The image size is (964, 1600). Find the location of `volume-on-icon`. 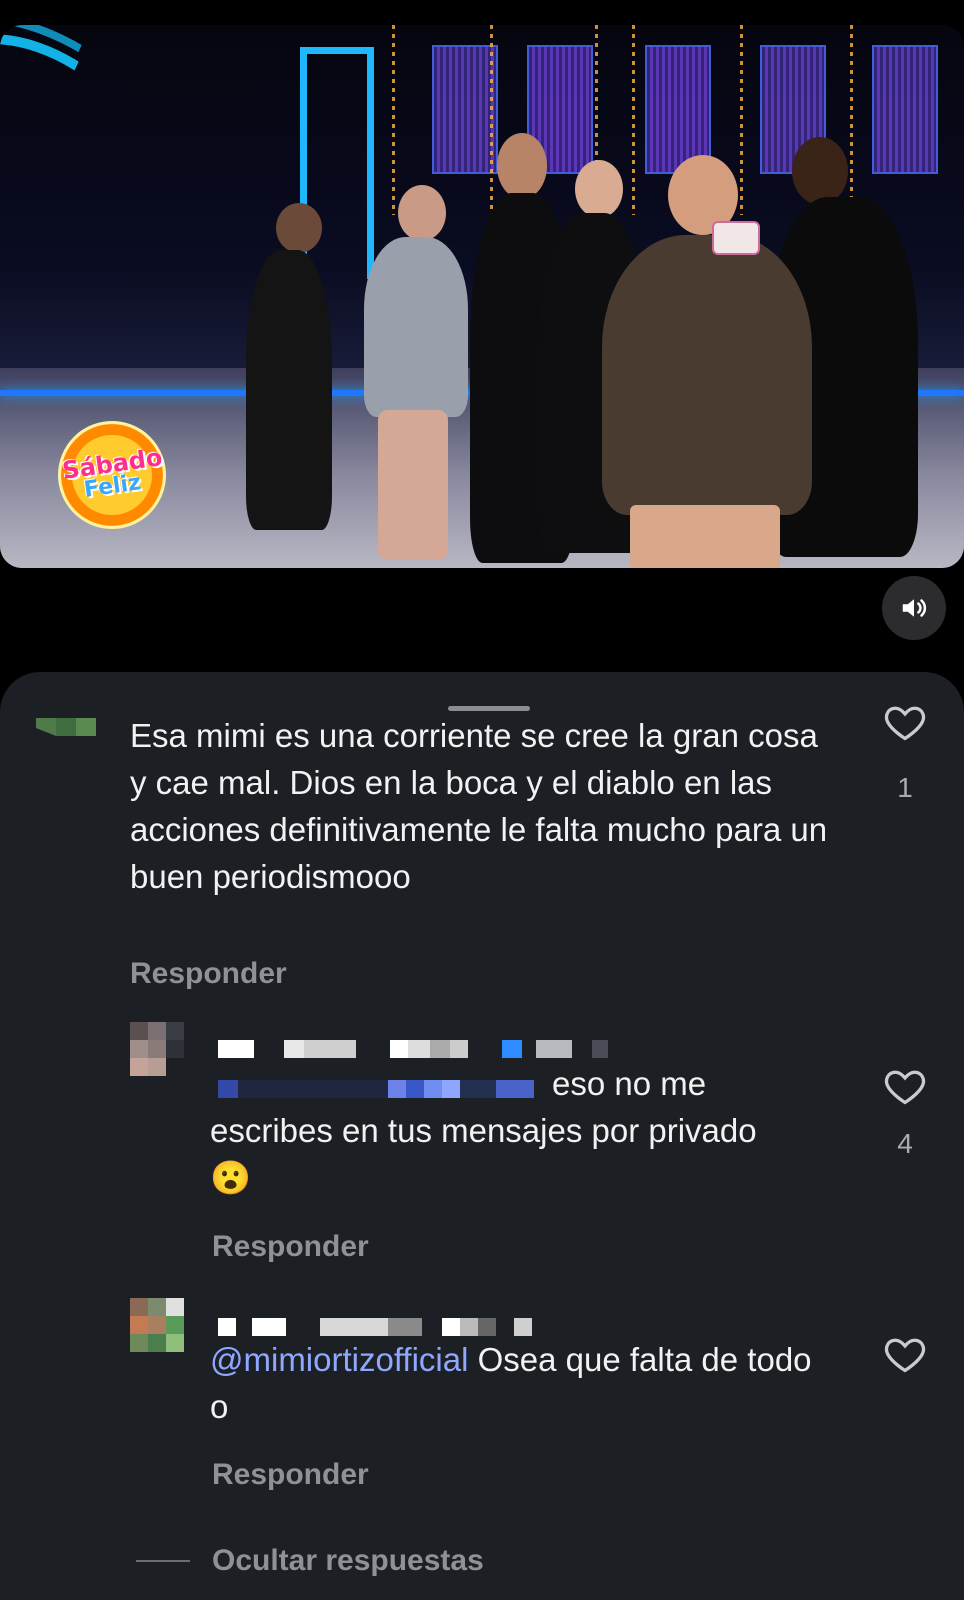

volume-on-icon is located at coordinates (914, 608).